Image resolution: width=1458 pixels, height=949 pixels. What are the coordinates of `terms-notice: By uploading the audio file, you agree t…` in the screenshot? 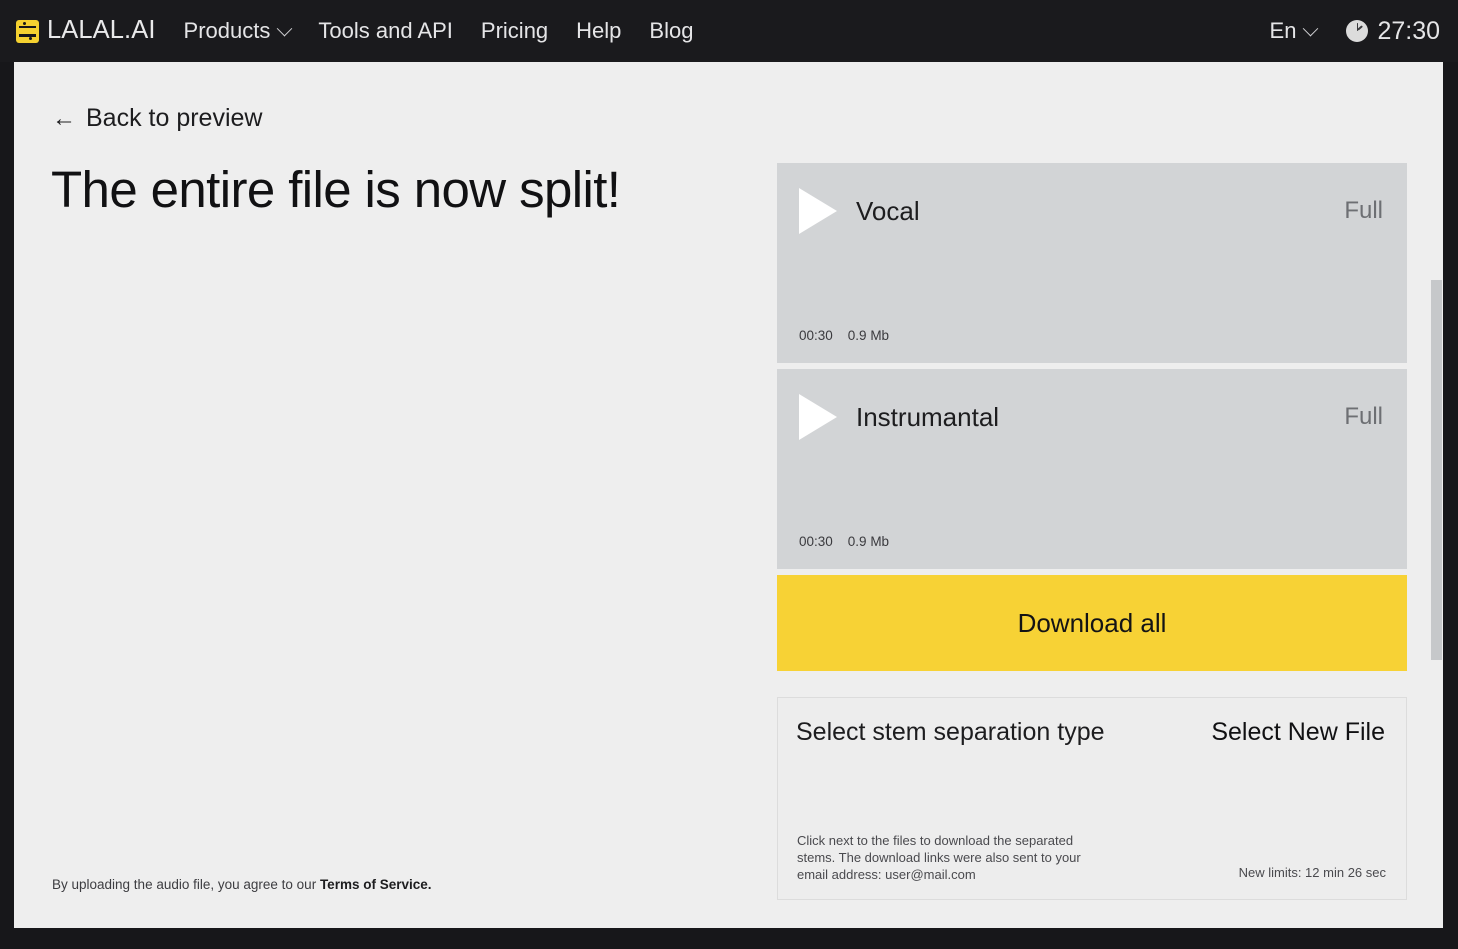 It's located at (242, 885).